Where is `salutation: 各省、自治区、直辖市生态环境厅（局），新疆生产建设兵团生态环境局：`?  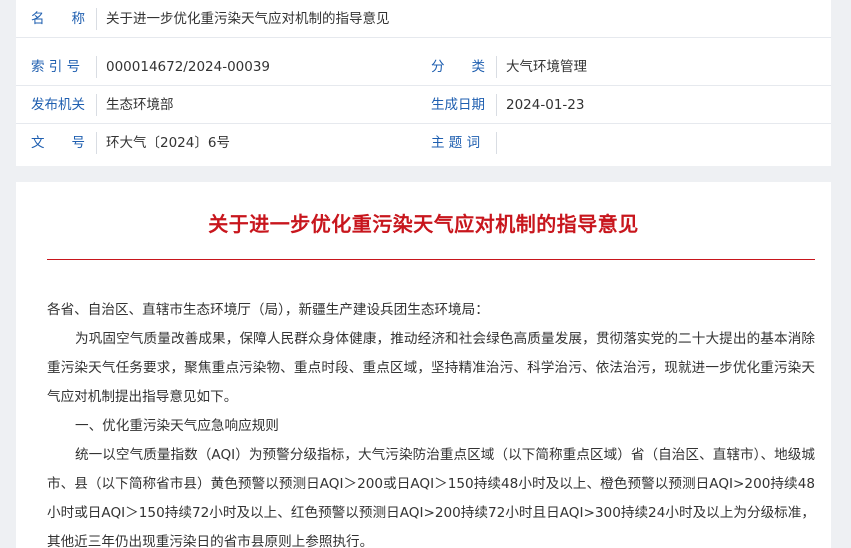 salutation: 各省、自治区、直辖市生态环境厅（局），新疆生产建设兵团生态环境局： is located at coordinates (268, 310).